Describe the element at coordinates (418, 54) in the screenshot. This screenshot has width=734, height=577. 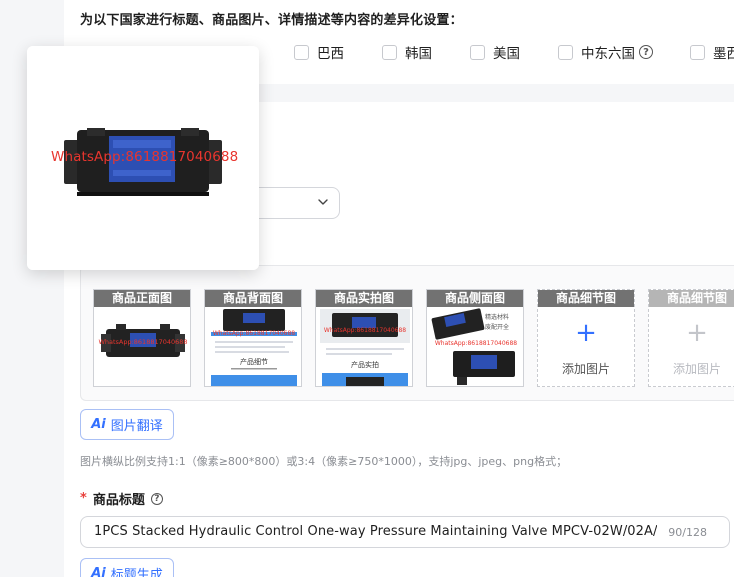
I see `country-label: 韩国` at that location.